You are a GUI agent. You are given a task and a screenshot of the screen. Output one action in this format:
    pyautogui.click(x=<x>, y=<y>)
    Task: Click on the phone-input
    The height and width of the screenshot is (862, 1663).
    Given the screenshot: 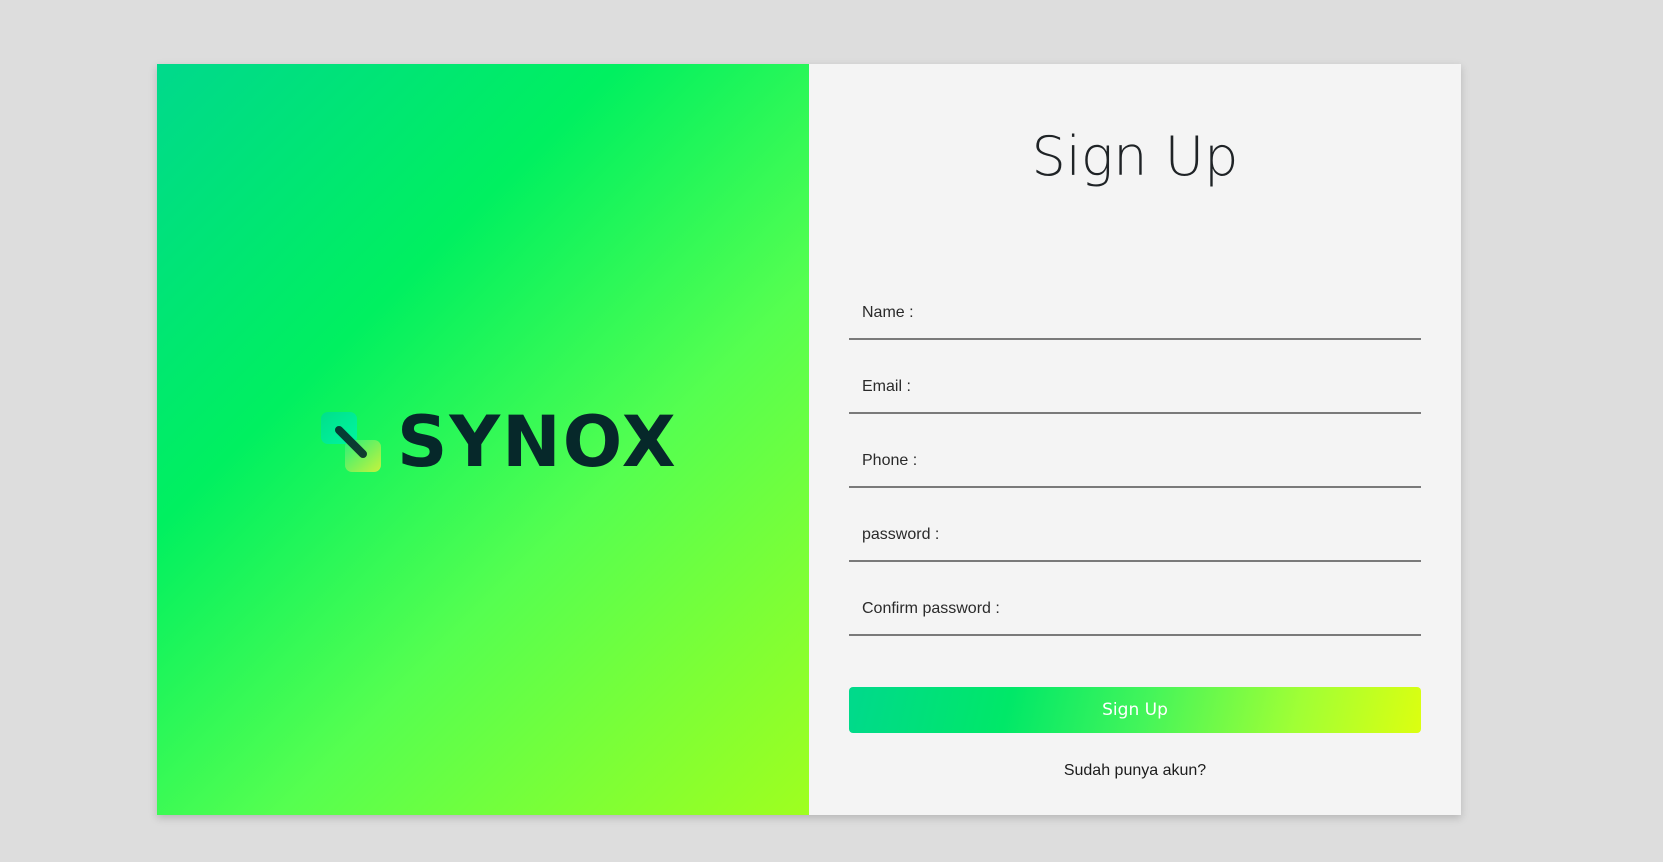 What is the action you would take?
    pyautogui.click(x=1135, y=461)
    